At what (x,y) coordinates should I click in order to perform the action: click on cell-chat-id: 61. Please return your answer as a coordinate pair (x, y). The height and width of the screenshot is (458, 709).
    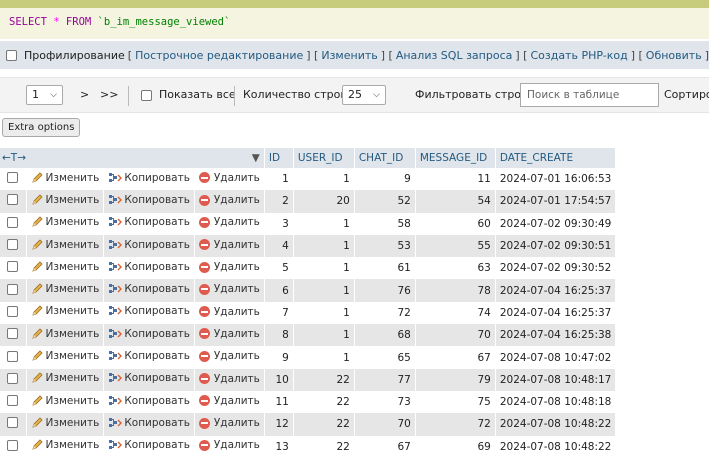
    Looking at the image, I should click on (385, 268).